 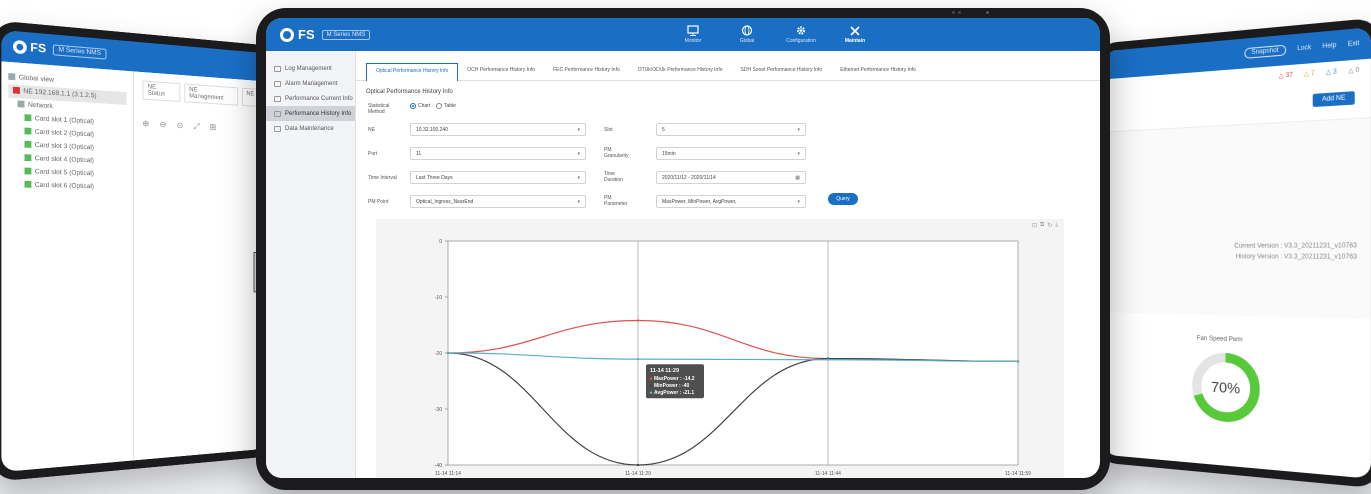 I want to click on current-version: Current Version : V3.3_20211231_v10763, so click(x=1296, y=246).